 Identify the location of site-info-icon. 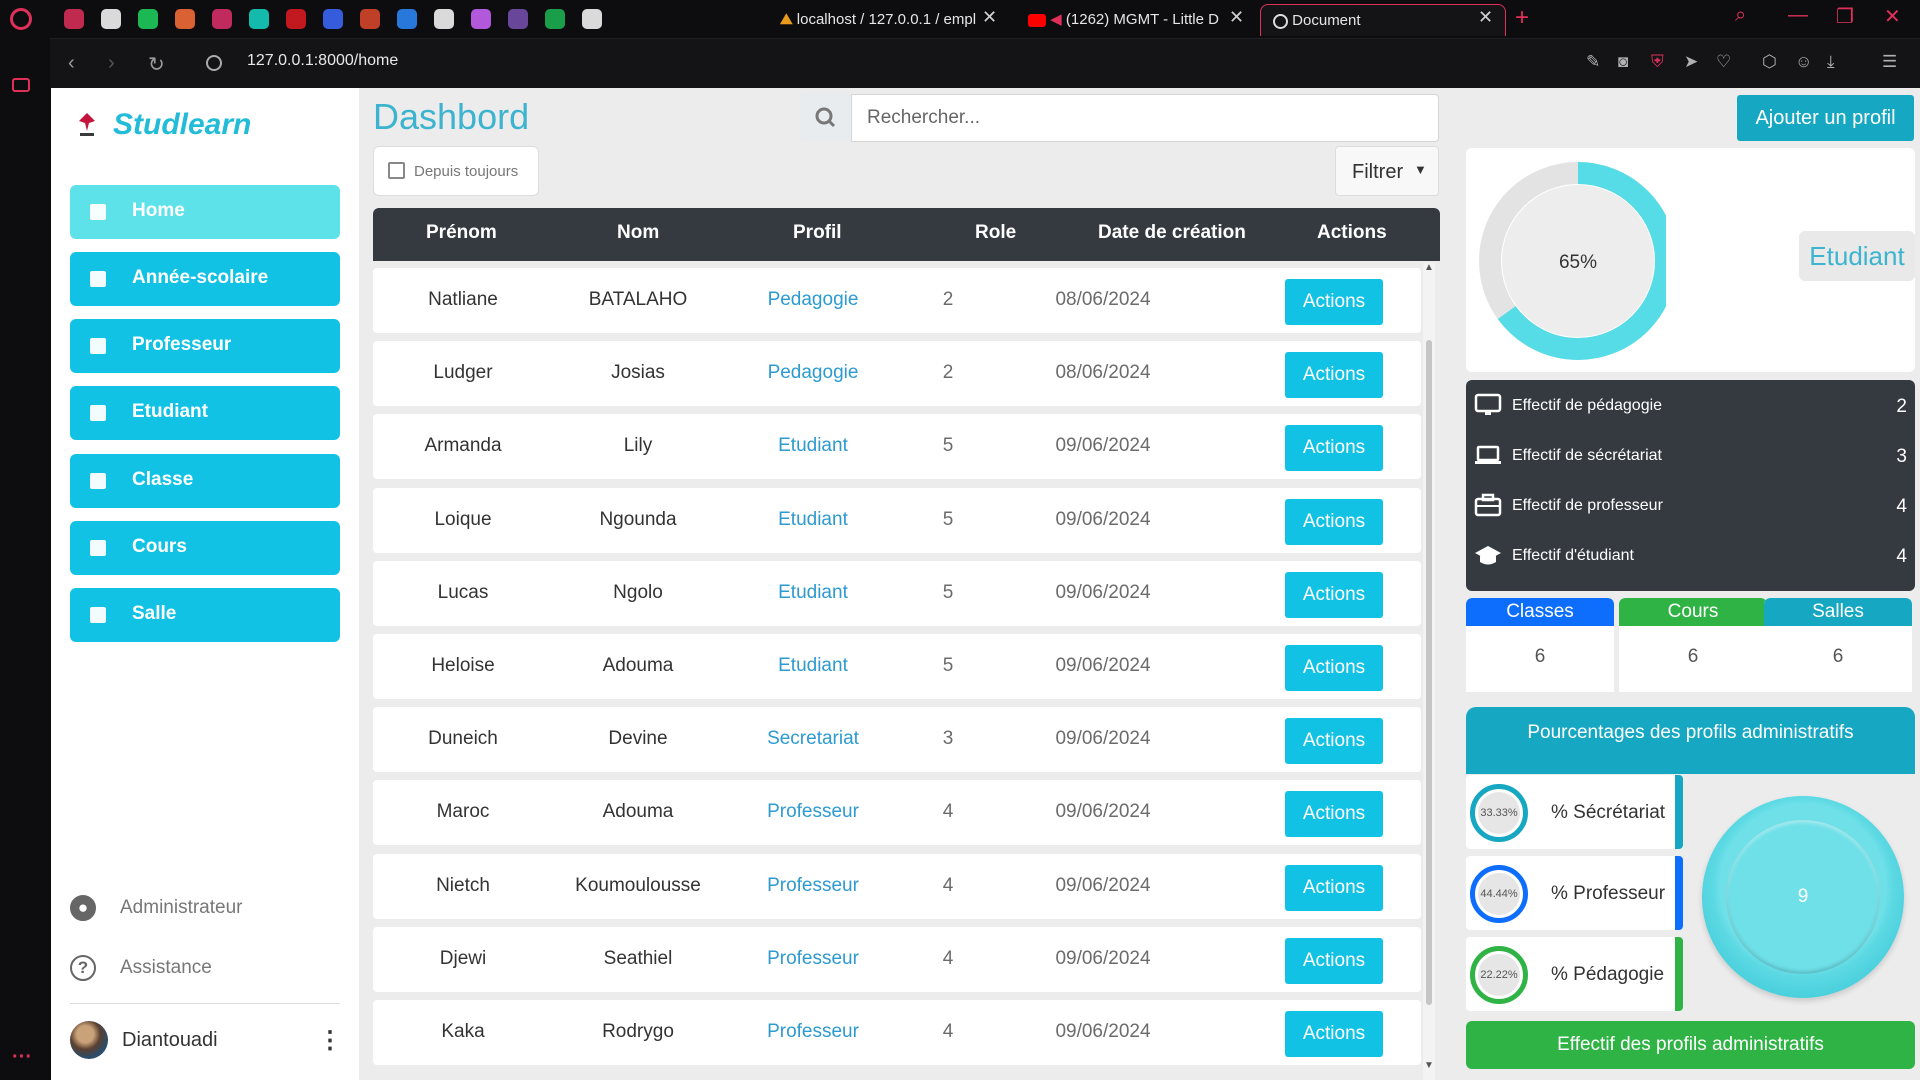
(214, 63).